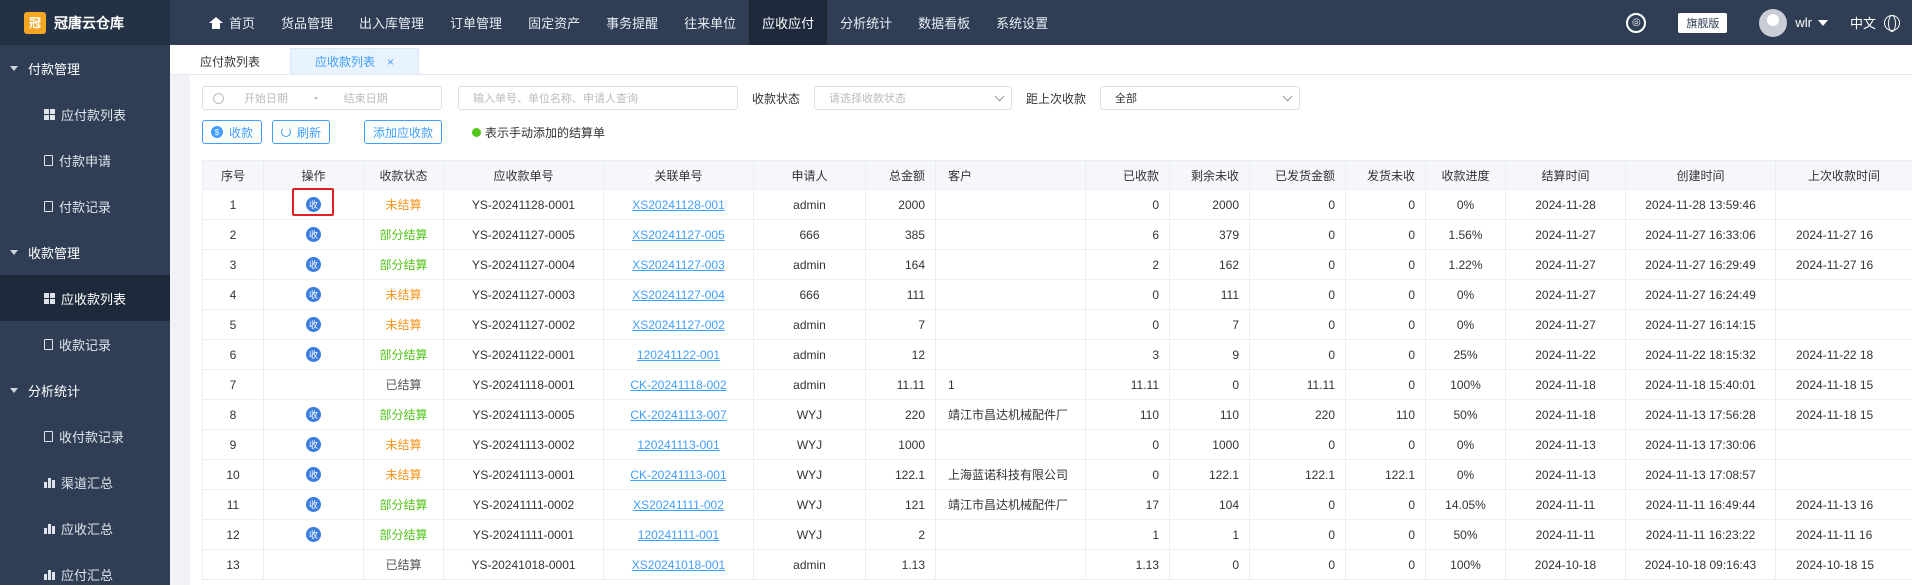  What do you see at coordinates (391, 22) in the screenshot?
I see `nav-item: 出入库管理` at bounding box center [391, 22].